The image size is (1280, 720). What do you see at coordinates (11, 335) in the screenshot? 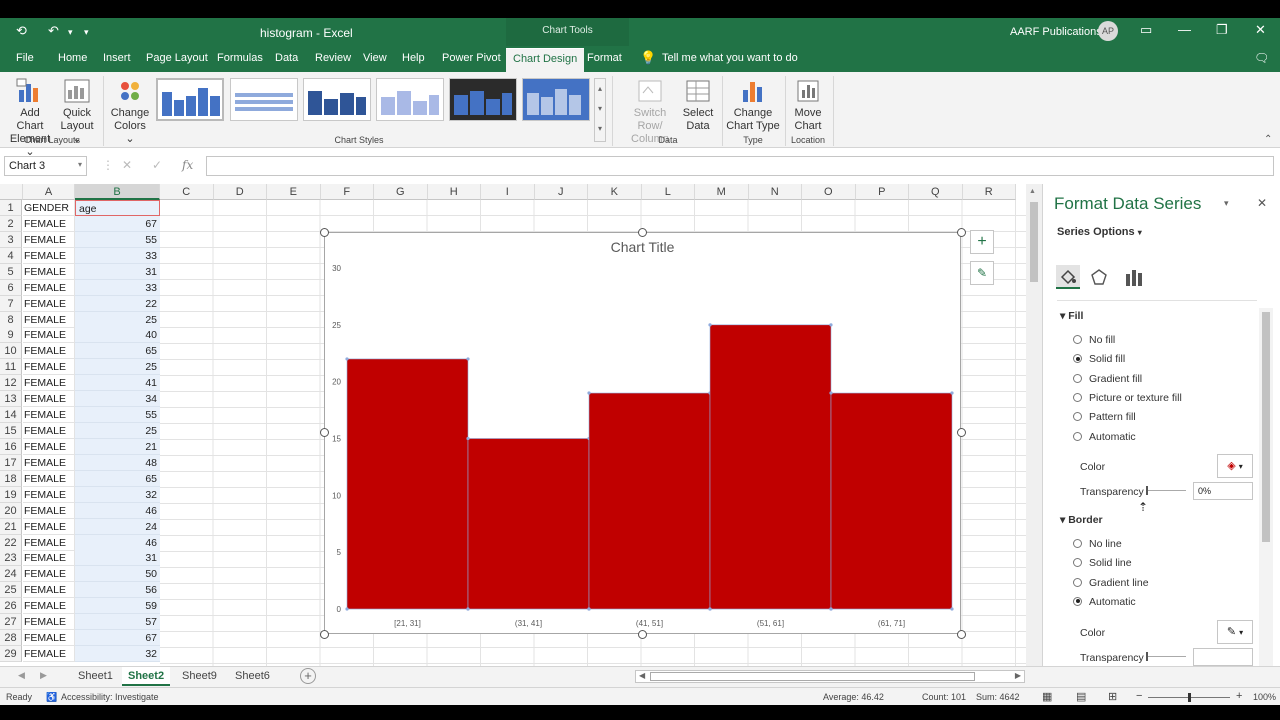
I see `row-header: 9` at bounding box center [11, 335].